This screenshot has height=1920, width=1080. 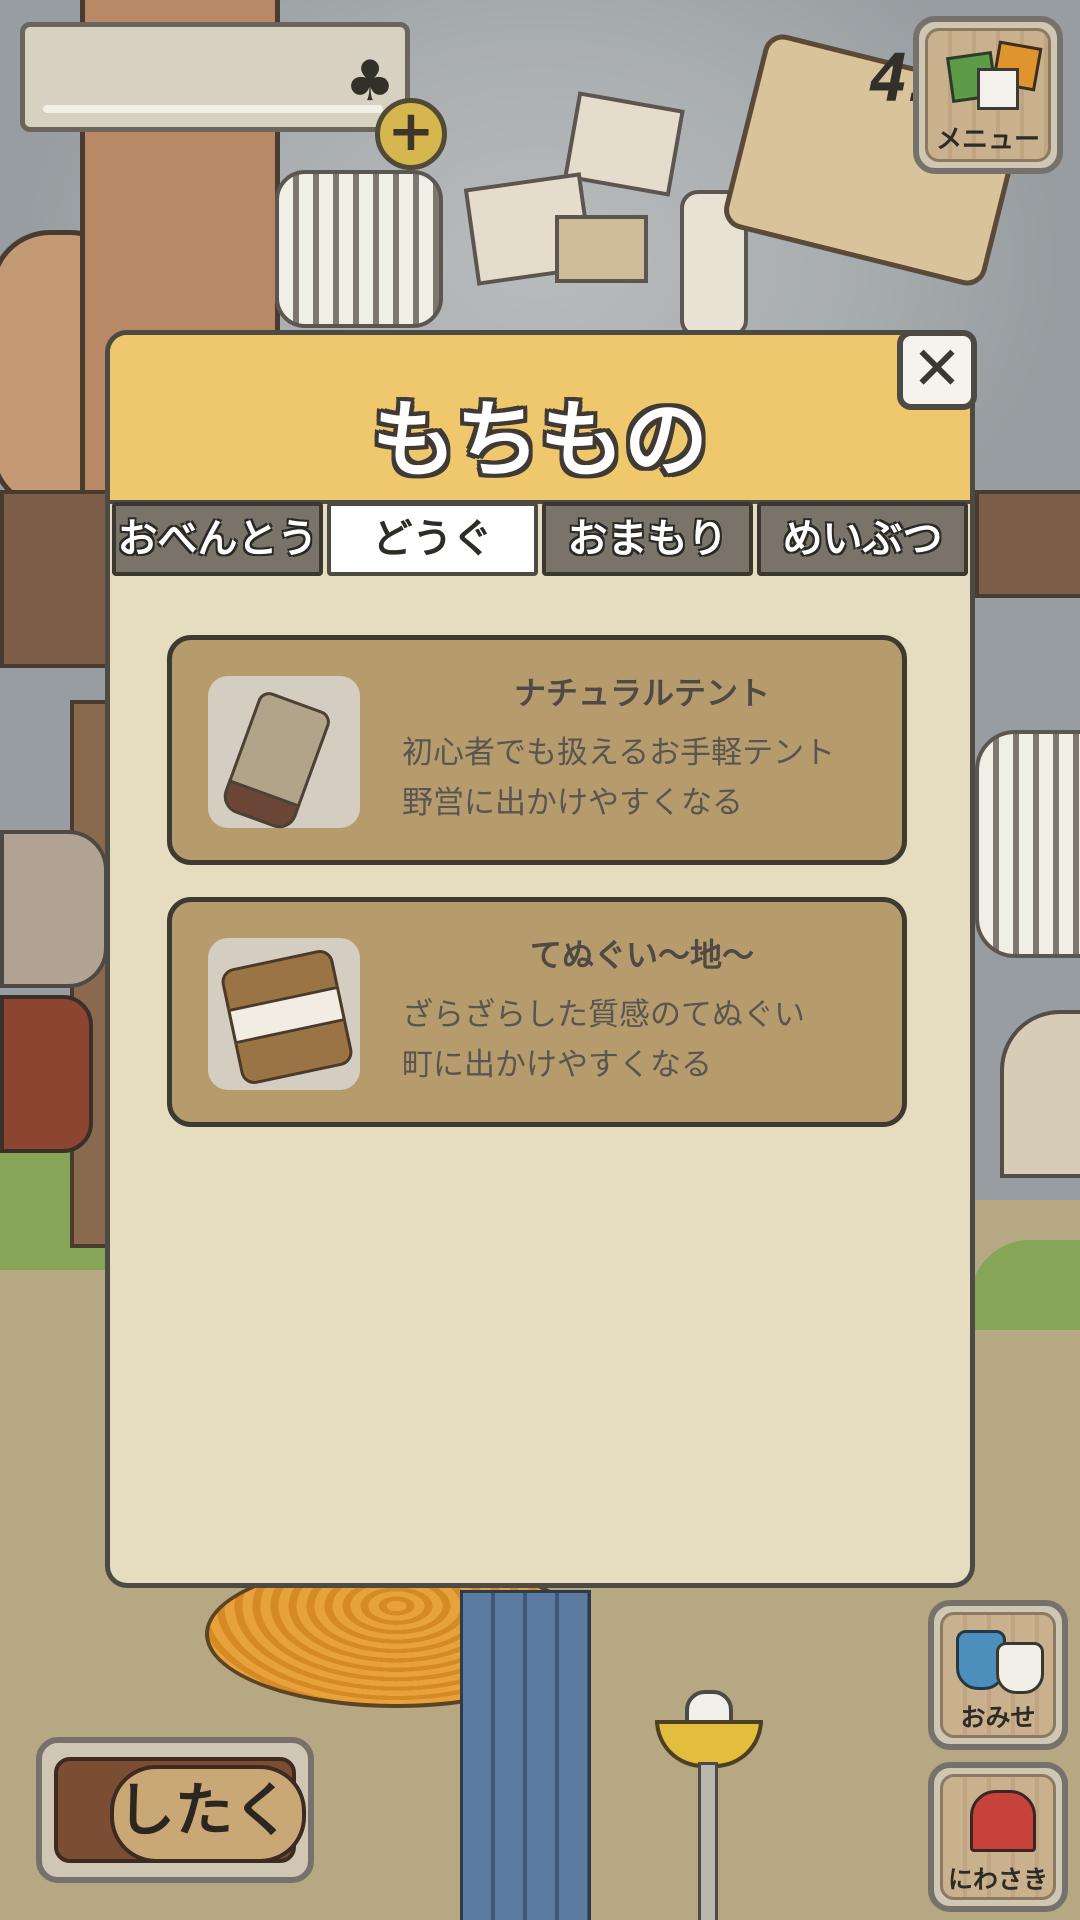 What do you see at coordinates (641, 955) in the screenshot?
I see `item-name: てぬぐい～地～` at bounding box center [641, 955].